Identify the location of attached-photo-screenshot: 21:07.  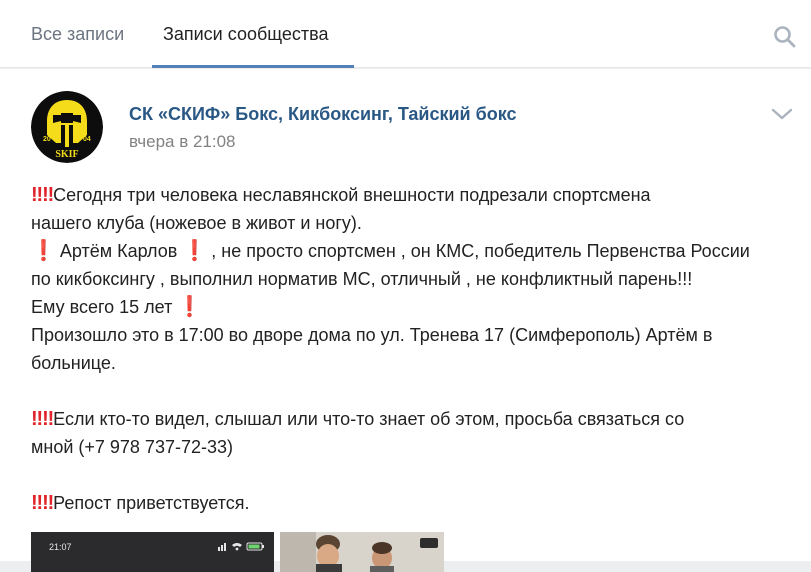
(152, 552).